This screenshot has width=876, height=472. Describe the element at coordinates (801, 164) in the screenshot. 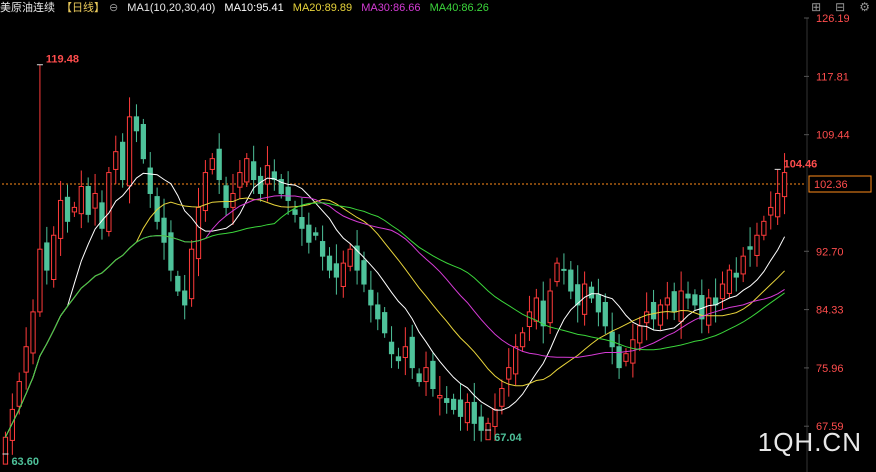

I see `annotation-label: 104.46` at that location.